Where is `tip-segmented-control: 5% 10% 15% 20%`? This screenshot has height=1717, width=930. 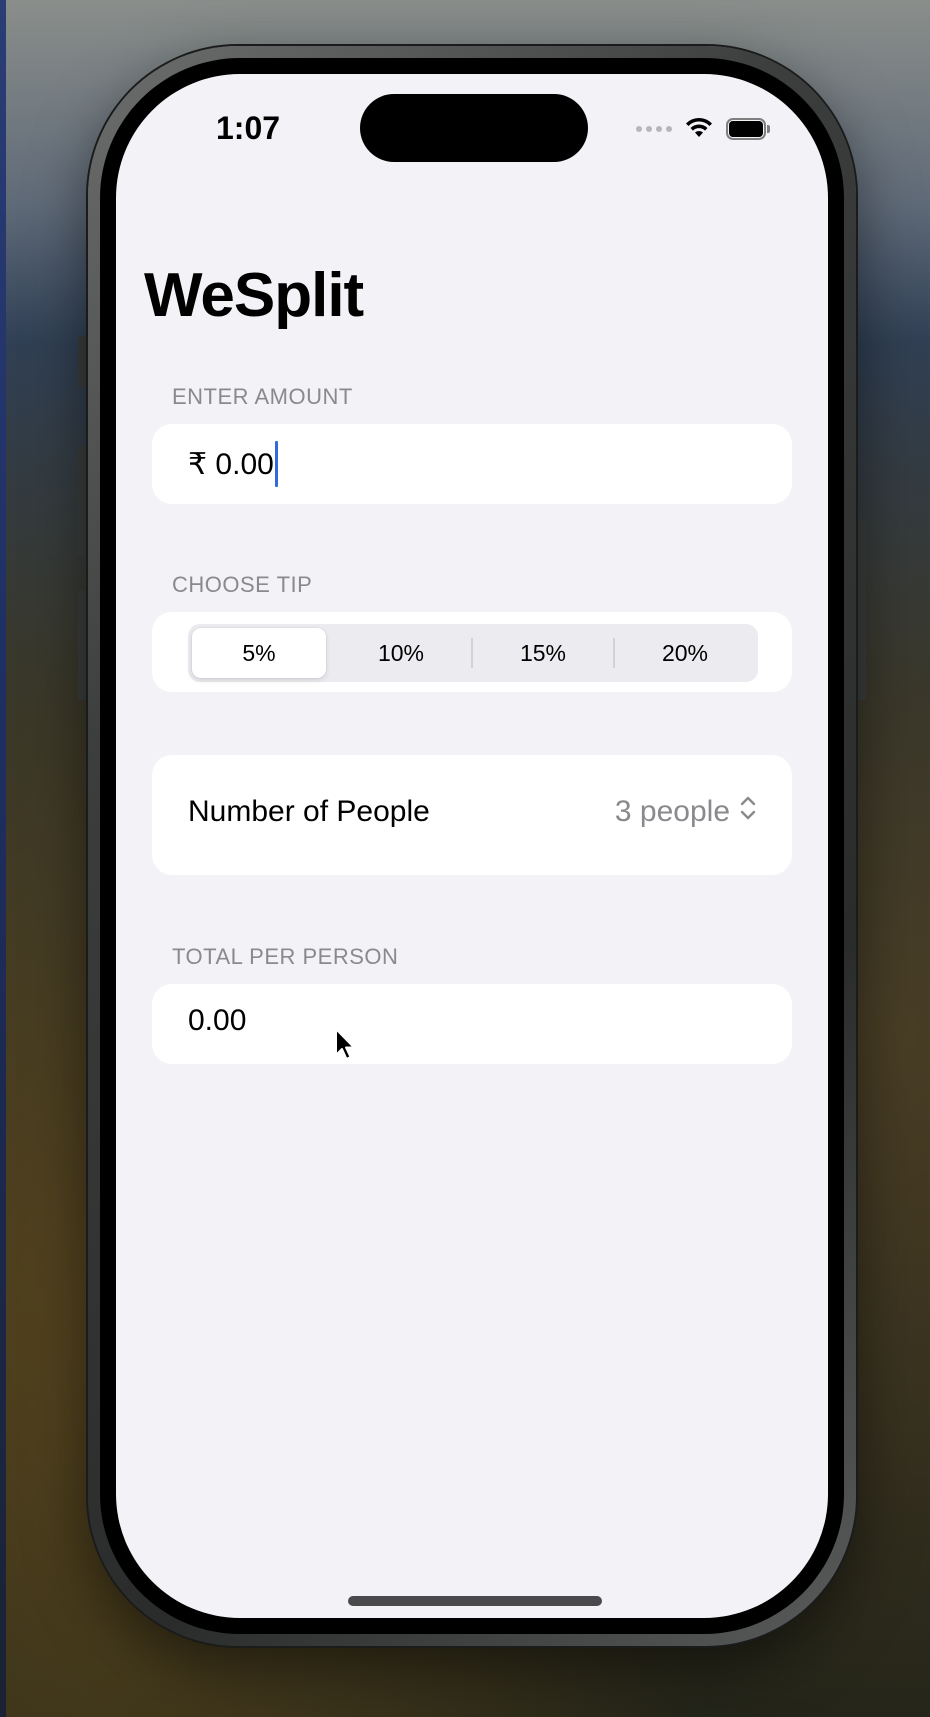
tip-segmented-control: 5% 10% 15% 20% is located at coordinates (473, 653).